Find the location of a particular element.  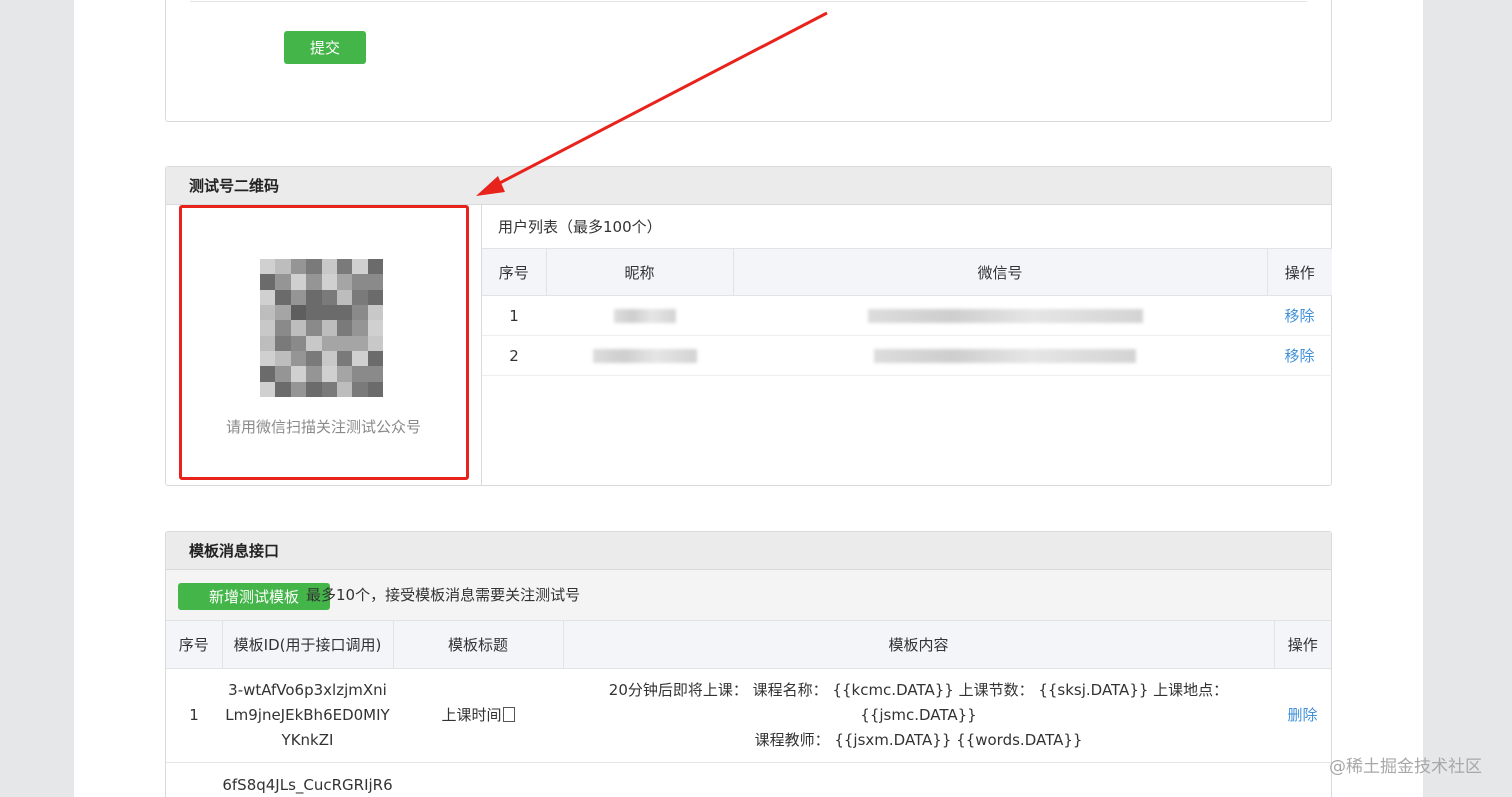

watermark: @稀土掘金技术社区 is located at coordinates (1405, 767).